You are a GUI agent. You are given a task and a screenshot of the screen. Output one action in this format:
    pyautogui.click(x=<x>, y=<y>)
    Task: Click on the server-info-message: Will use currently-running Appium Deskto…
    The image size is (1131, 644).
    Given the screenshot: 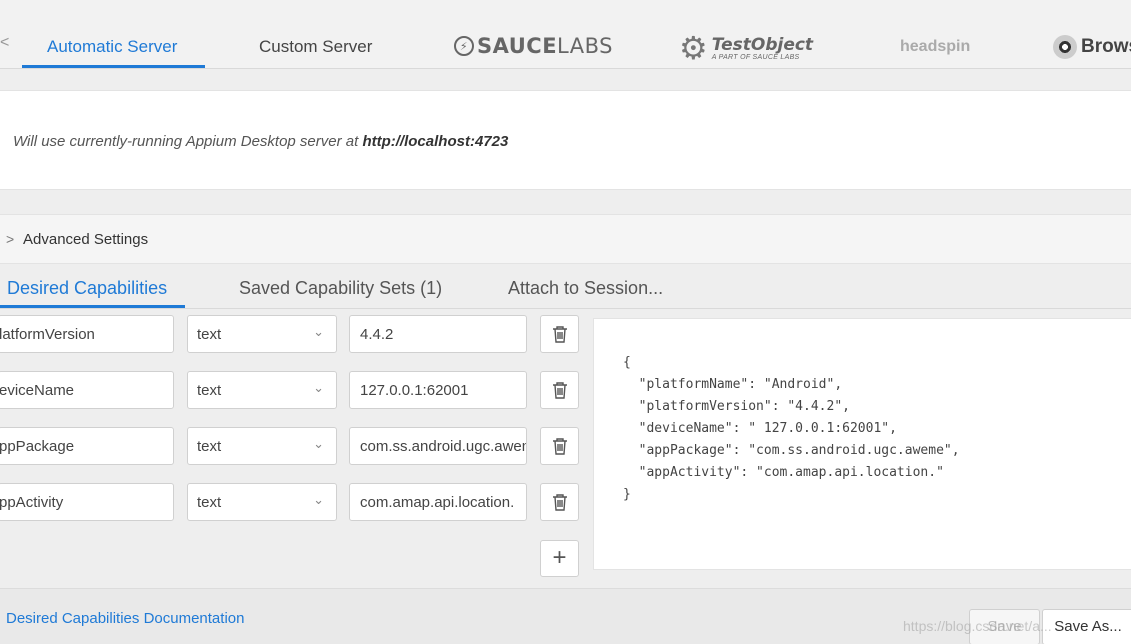 What is the action you would take?
    pyautogui.click(x=188, y=141)
    